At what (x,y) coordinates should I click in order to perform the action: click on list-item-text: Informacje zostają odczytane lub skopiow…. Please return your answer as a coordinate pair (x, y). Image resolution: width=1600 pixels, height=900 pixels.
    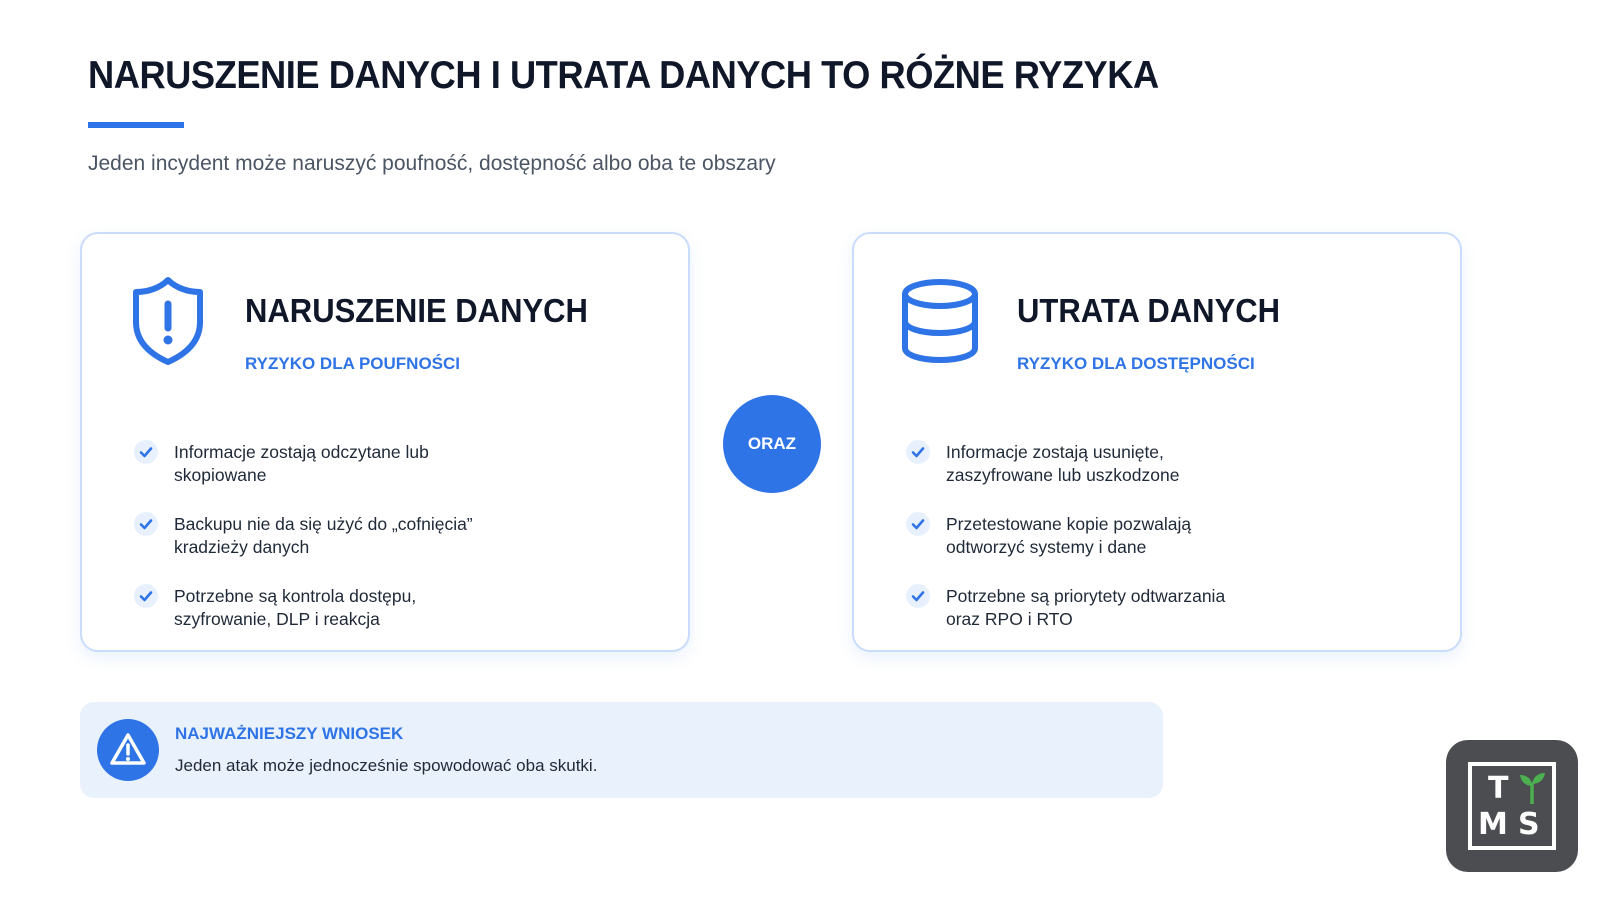
    Looking at the image, I should click on (301, 463).